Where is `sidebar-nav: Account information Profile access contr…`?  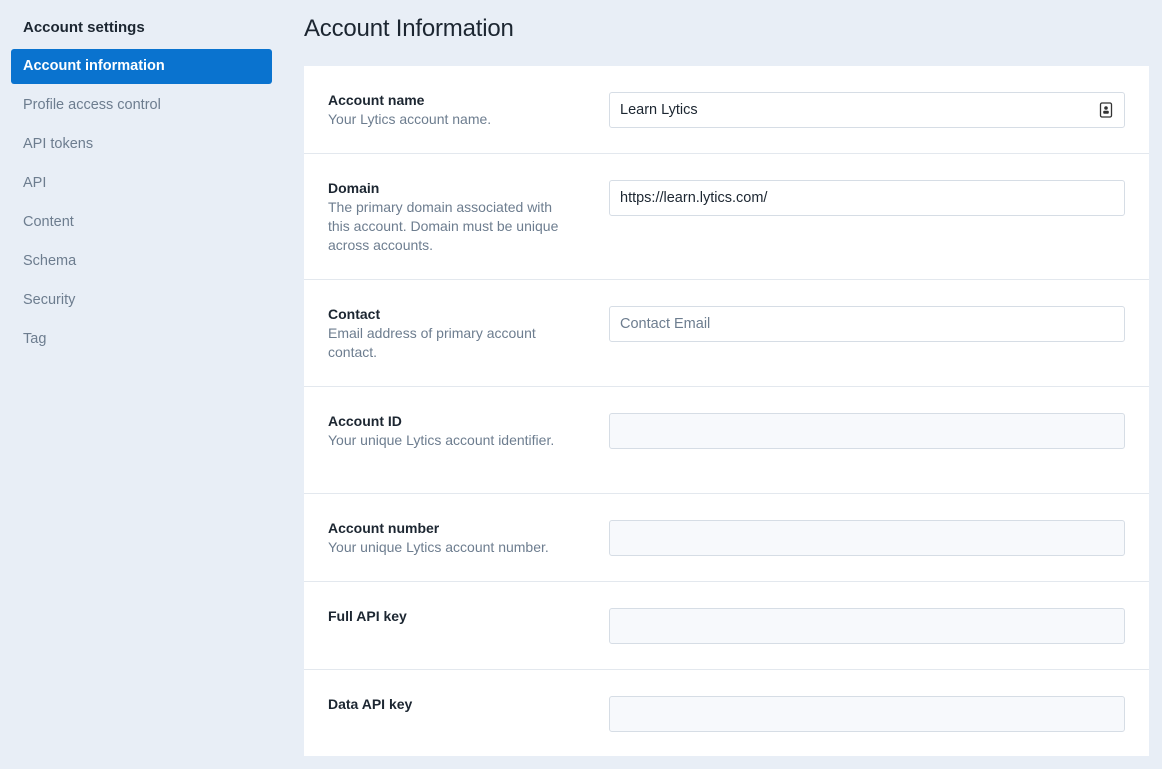
sidebar-nav: Account information Profile access contr… is located at coordinates (141, 205).